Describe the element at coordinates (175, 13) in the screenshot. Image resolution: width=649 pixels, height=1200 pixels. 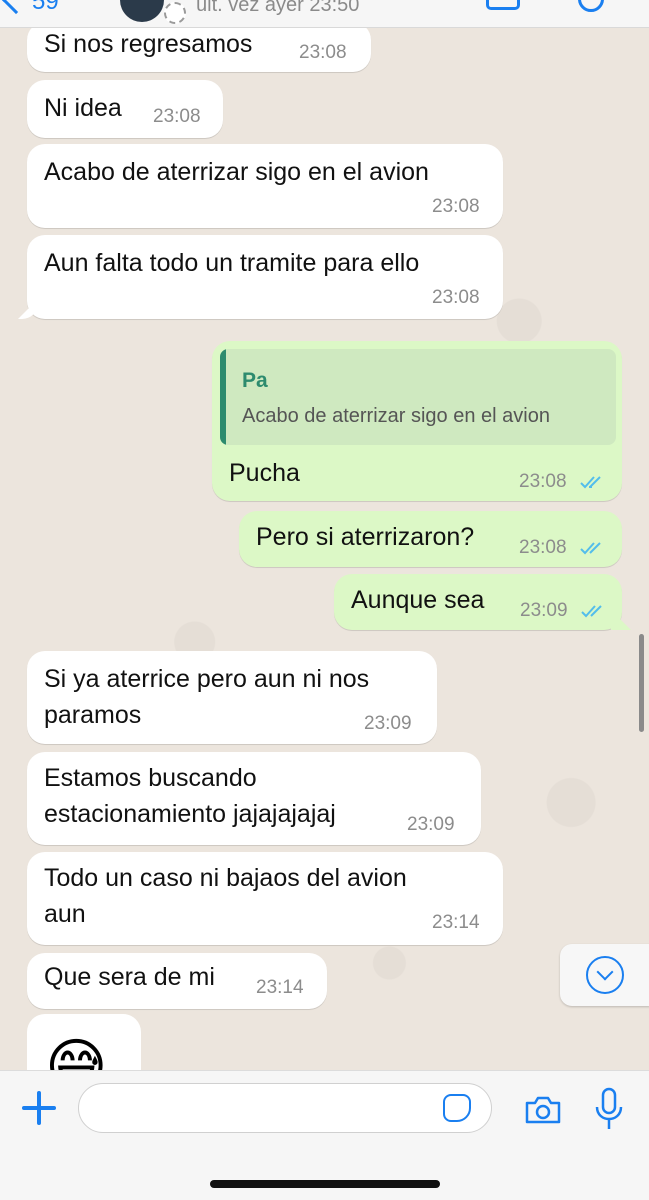
I see `status-ring-icon` at that location.